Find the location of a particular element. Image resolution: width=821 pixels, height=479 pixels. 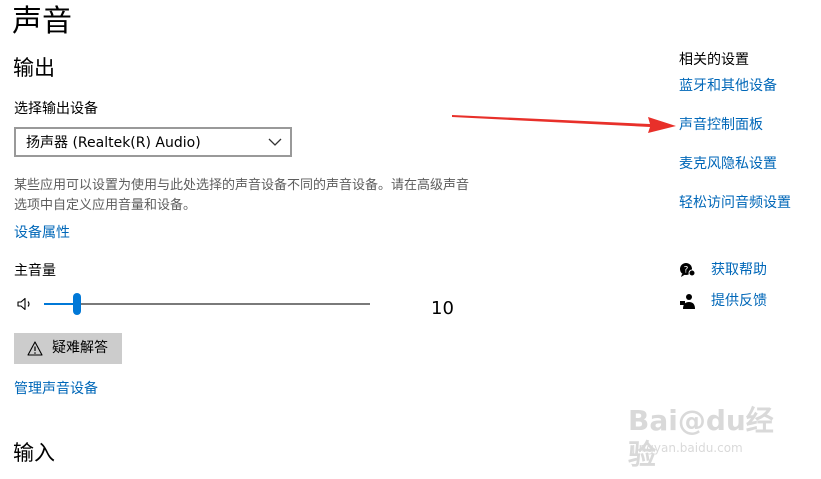

input-heading: 输入 is located at coordinates (34, 453).